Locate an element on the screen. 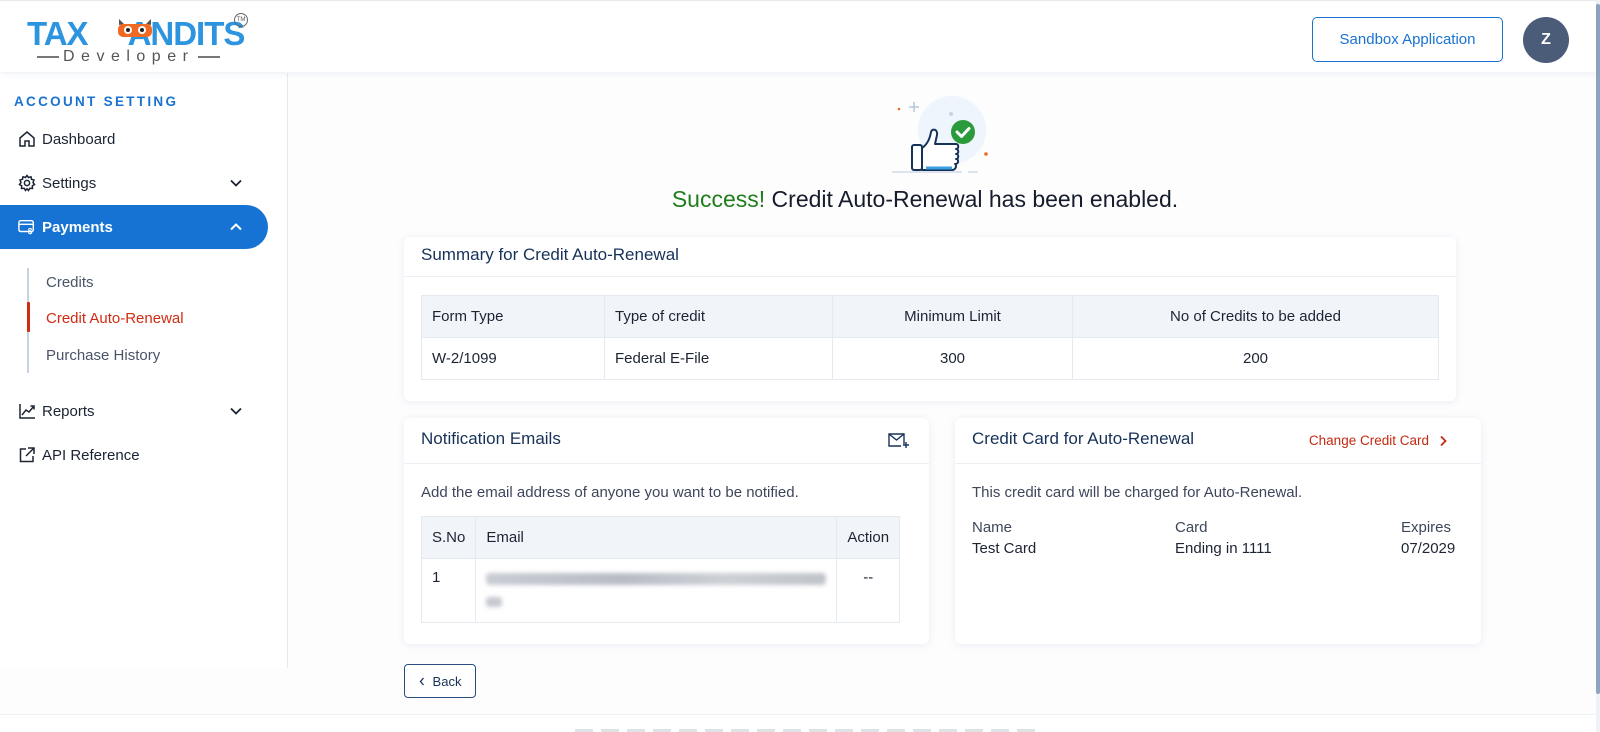 This screenshot has width=1600, height=732. column-header: No of Credits to be added is located at coordinates (1255, 316).